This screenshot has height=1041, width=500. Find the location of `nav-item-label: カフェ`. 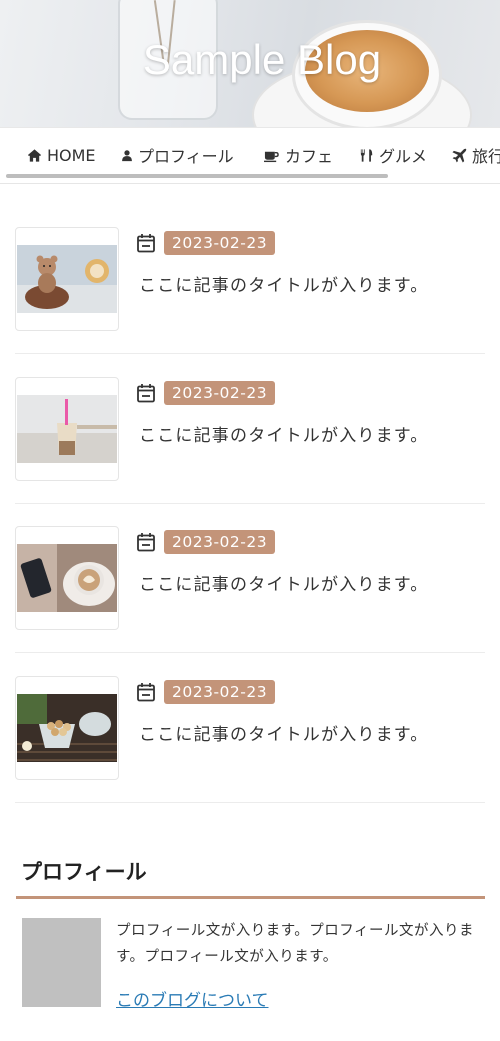

nav-item-label: カフェ is located at coordinates (309, 156).